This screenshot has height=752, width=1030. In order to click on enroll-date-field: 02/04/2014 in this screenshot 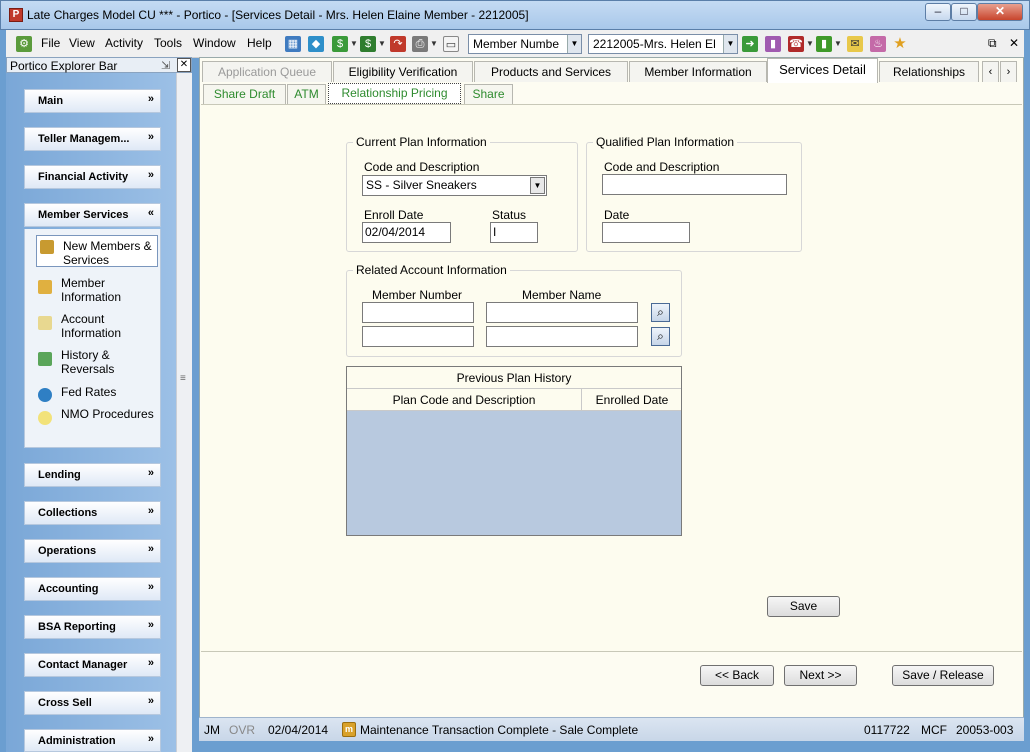, I will do `click(406, 232)`.